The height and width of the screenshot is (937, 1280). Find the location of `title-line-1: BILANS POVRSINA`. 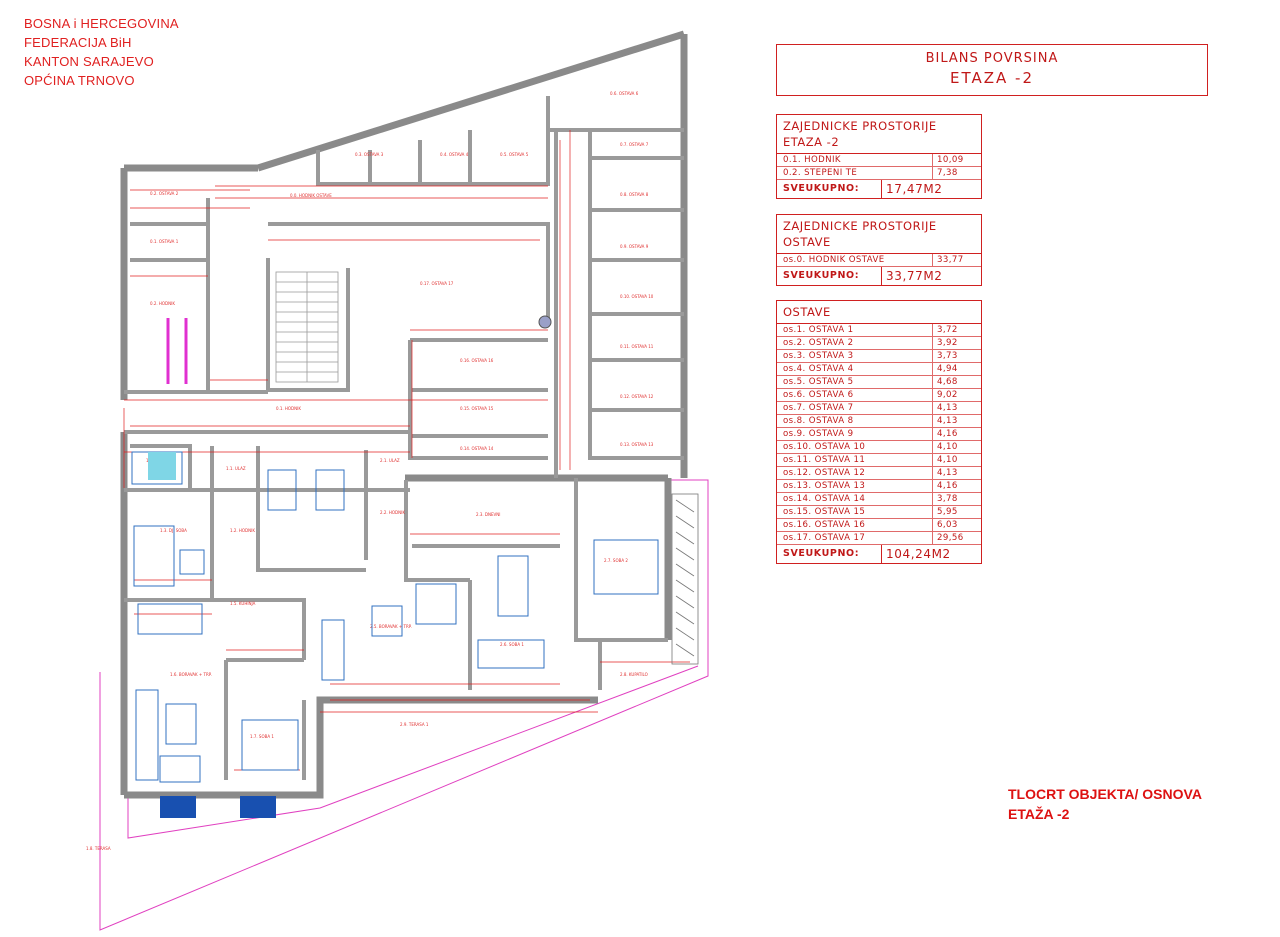

title-line-1: BILANS POVRSINA is located at coordinates (992, 58).